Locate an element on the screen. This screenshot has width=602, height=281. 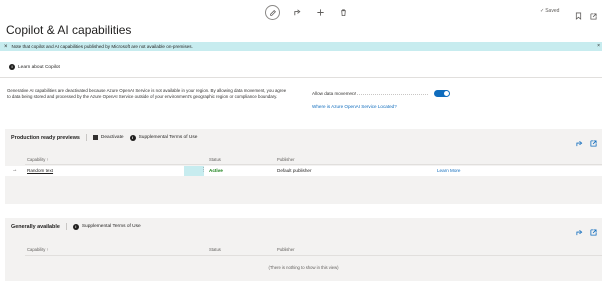
check-icon: ✓ is located at coordinates (542, 11).